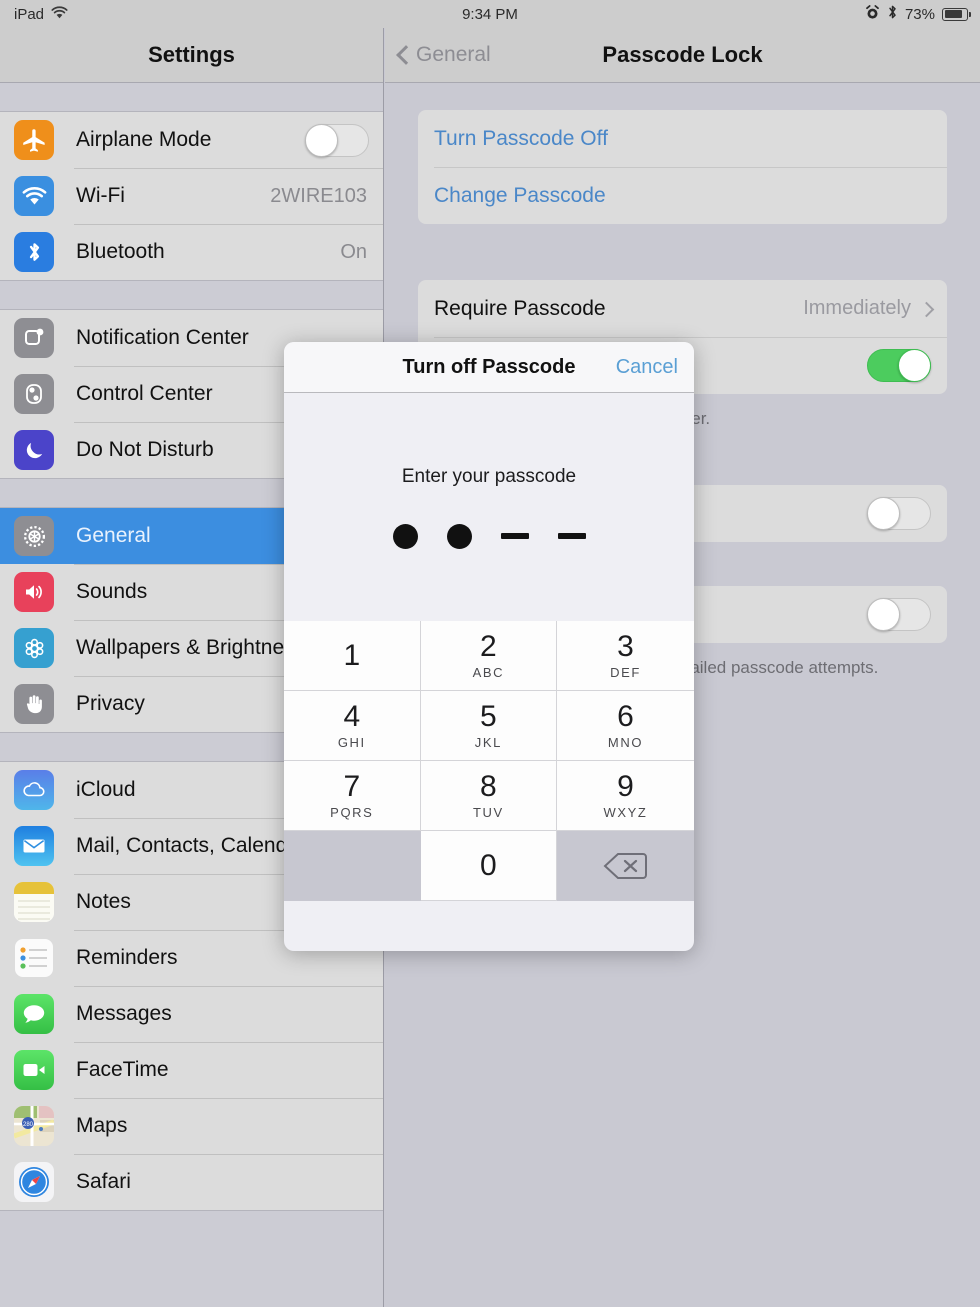 The height and width of the screenshot is (1307, 980). I want to click on keypad-key-letters: TUV, so click(488, 812).